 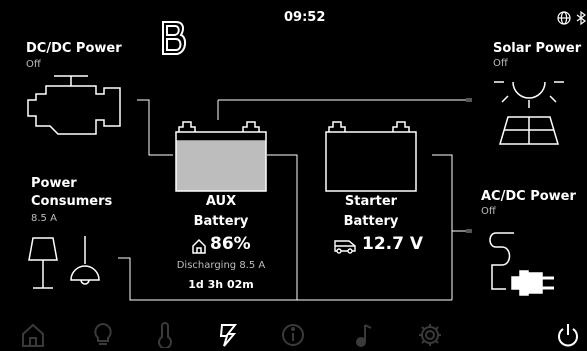 What do you see at coordinates (82, 105) in the screenshot?
I see `engine-icon` at bounding box center [82, 105].